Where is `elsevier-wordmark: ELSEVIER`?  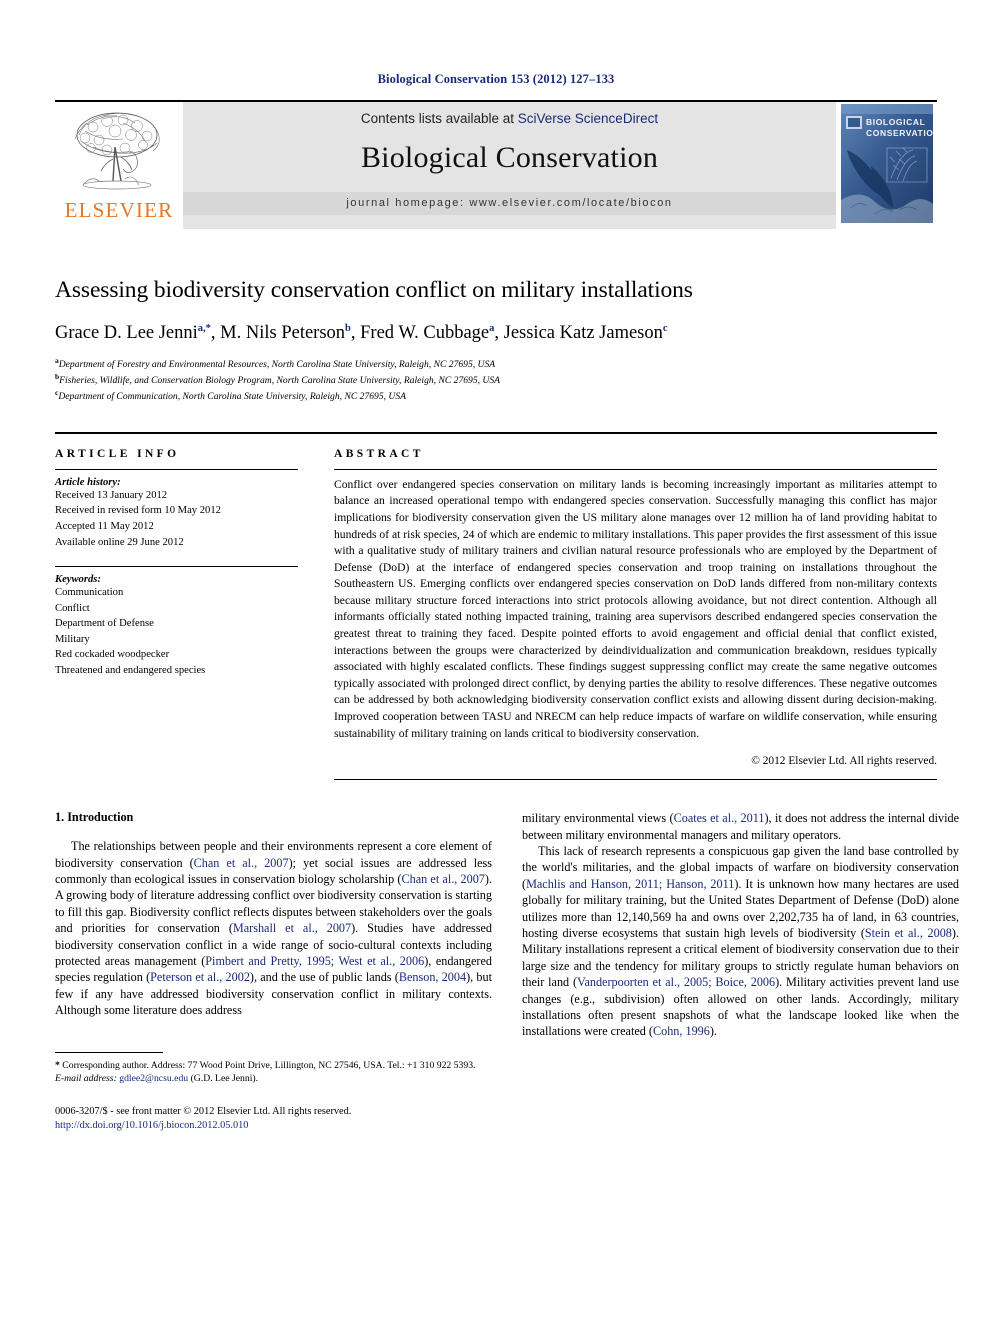
elsevier-wordmark: ELSEVIER is located at coordinates (119, 210).